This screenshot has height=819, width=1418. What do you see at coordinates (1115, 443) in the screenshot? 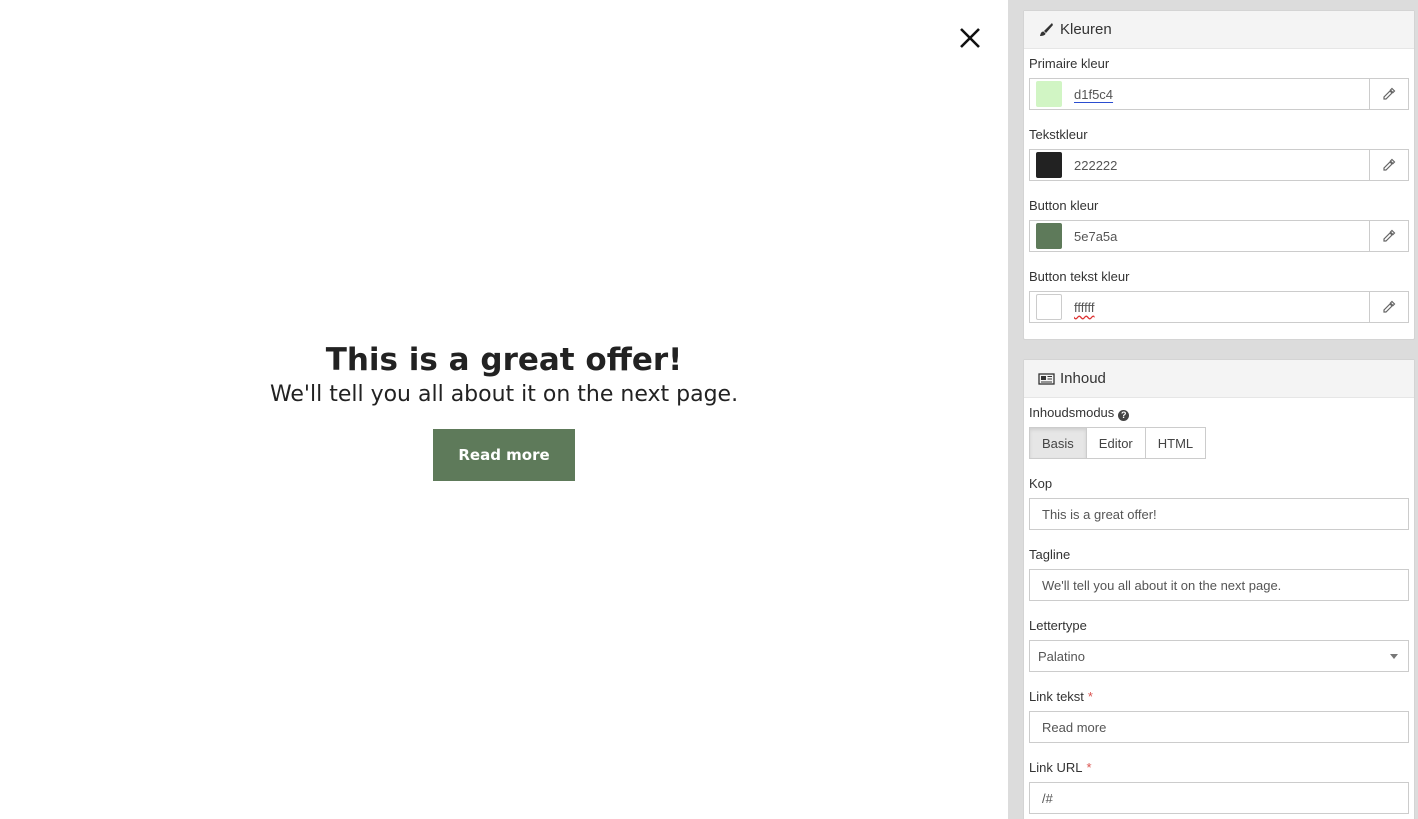
I see `mode-editor-button: Editor` at bounding box center [1115, 443].